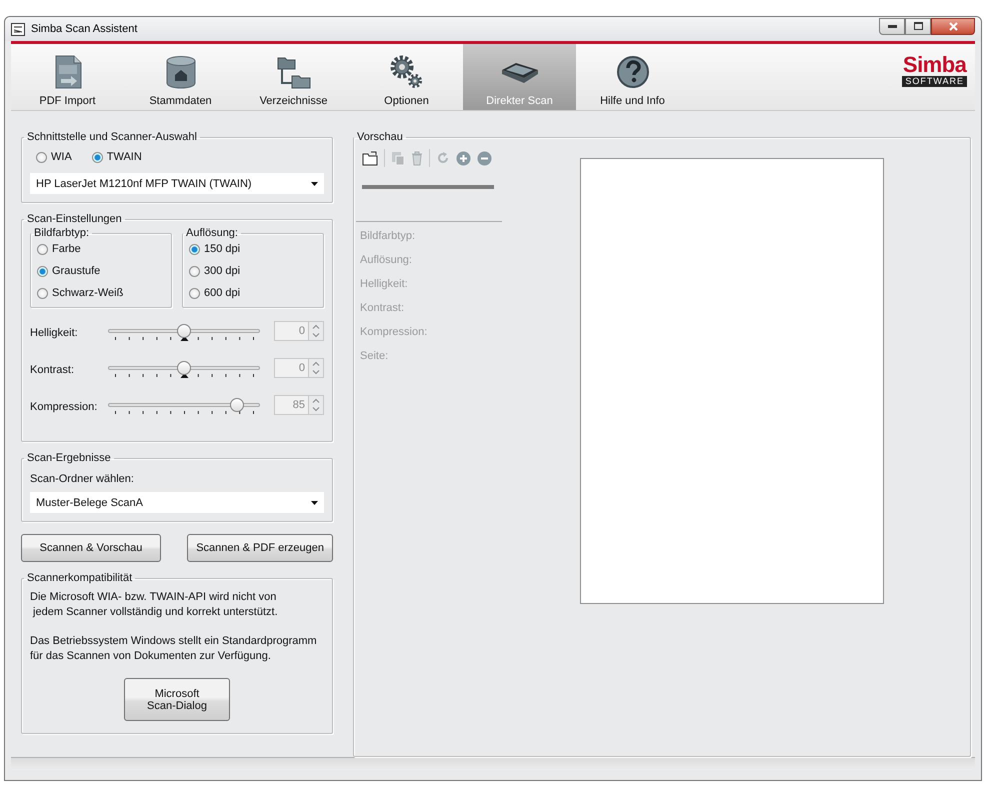 This screenshot has height=790, width=1000. What do you see at coordinates (934, 65) in the screenshot?
I see `logo-text: Simba` at bounding box center [934, 65].